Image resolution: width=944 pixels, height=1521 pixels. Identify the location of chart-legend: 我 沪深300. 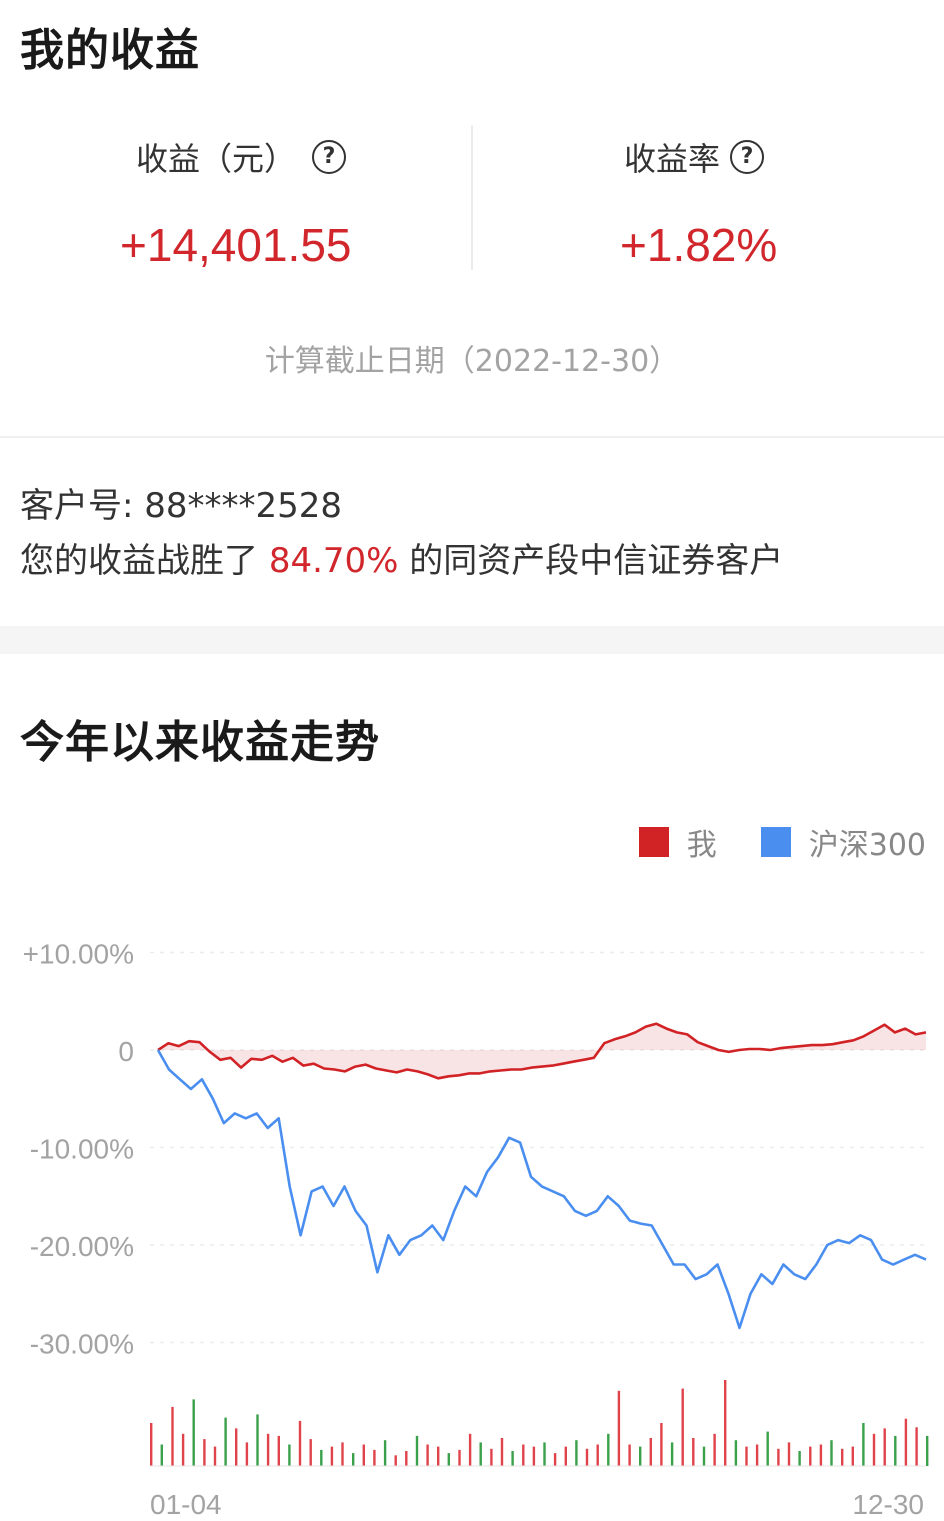
(760, 842).